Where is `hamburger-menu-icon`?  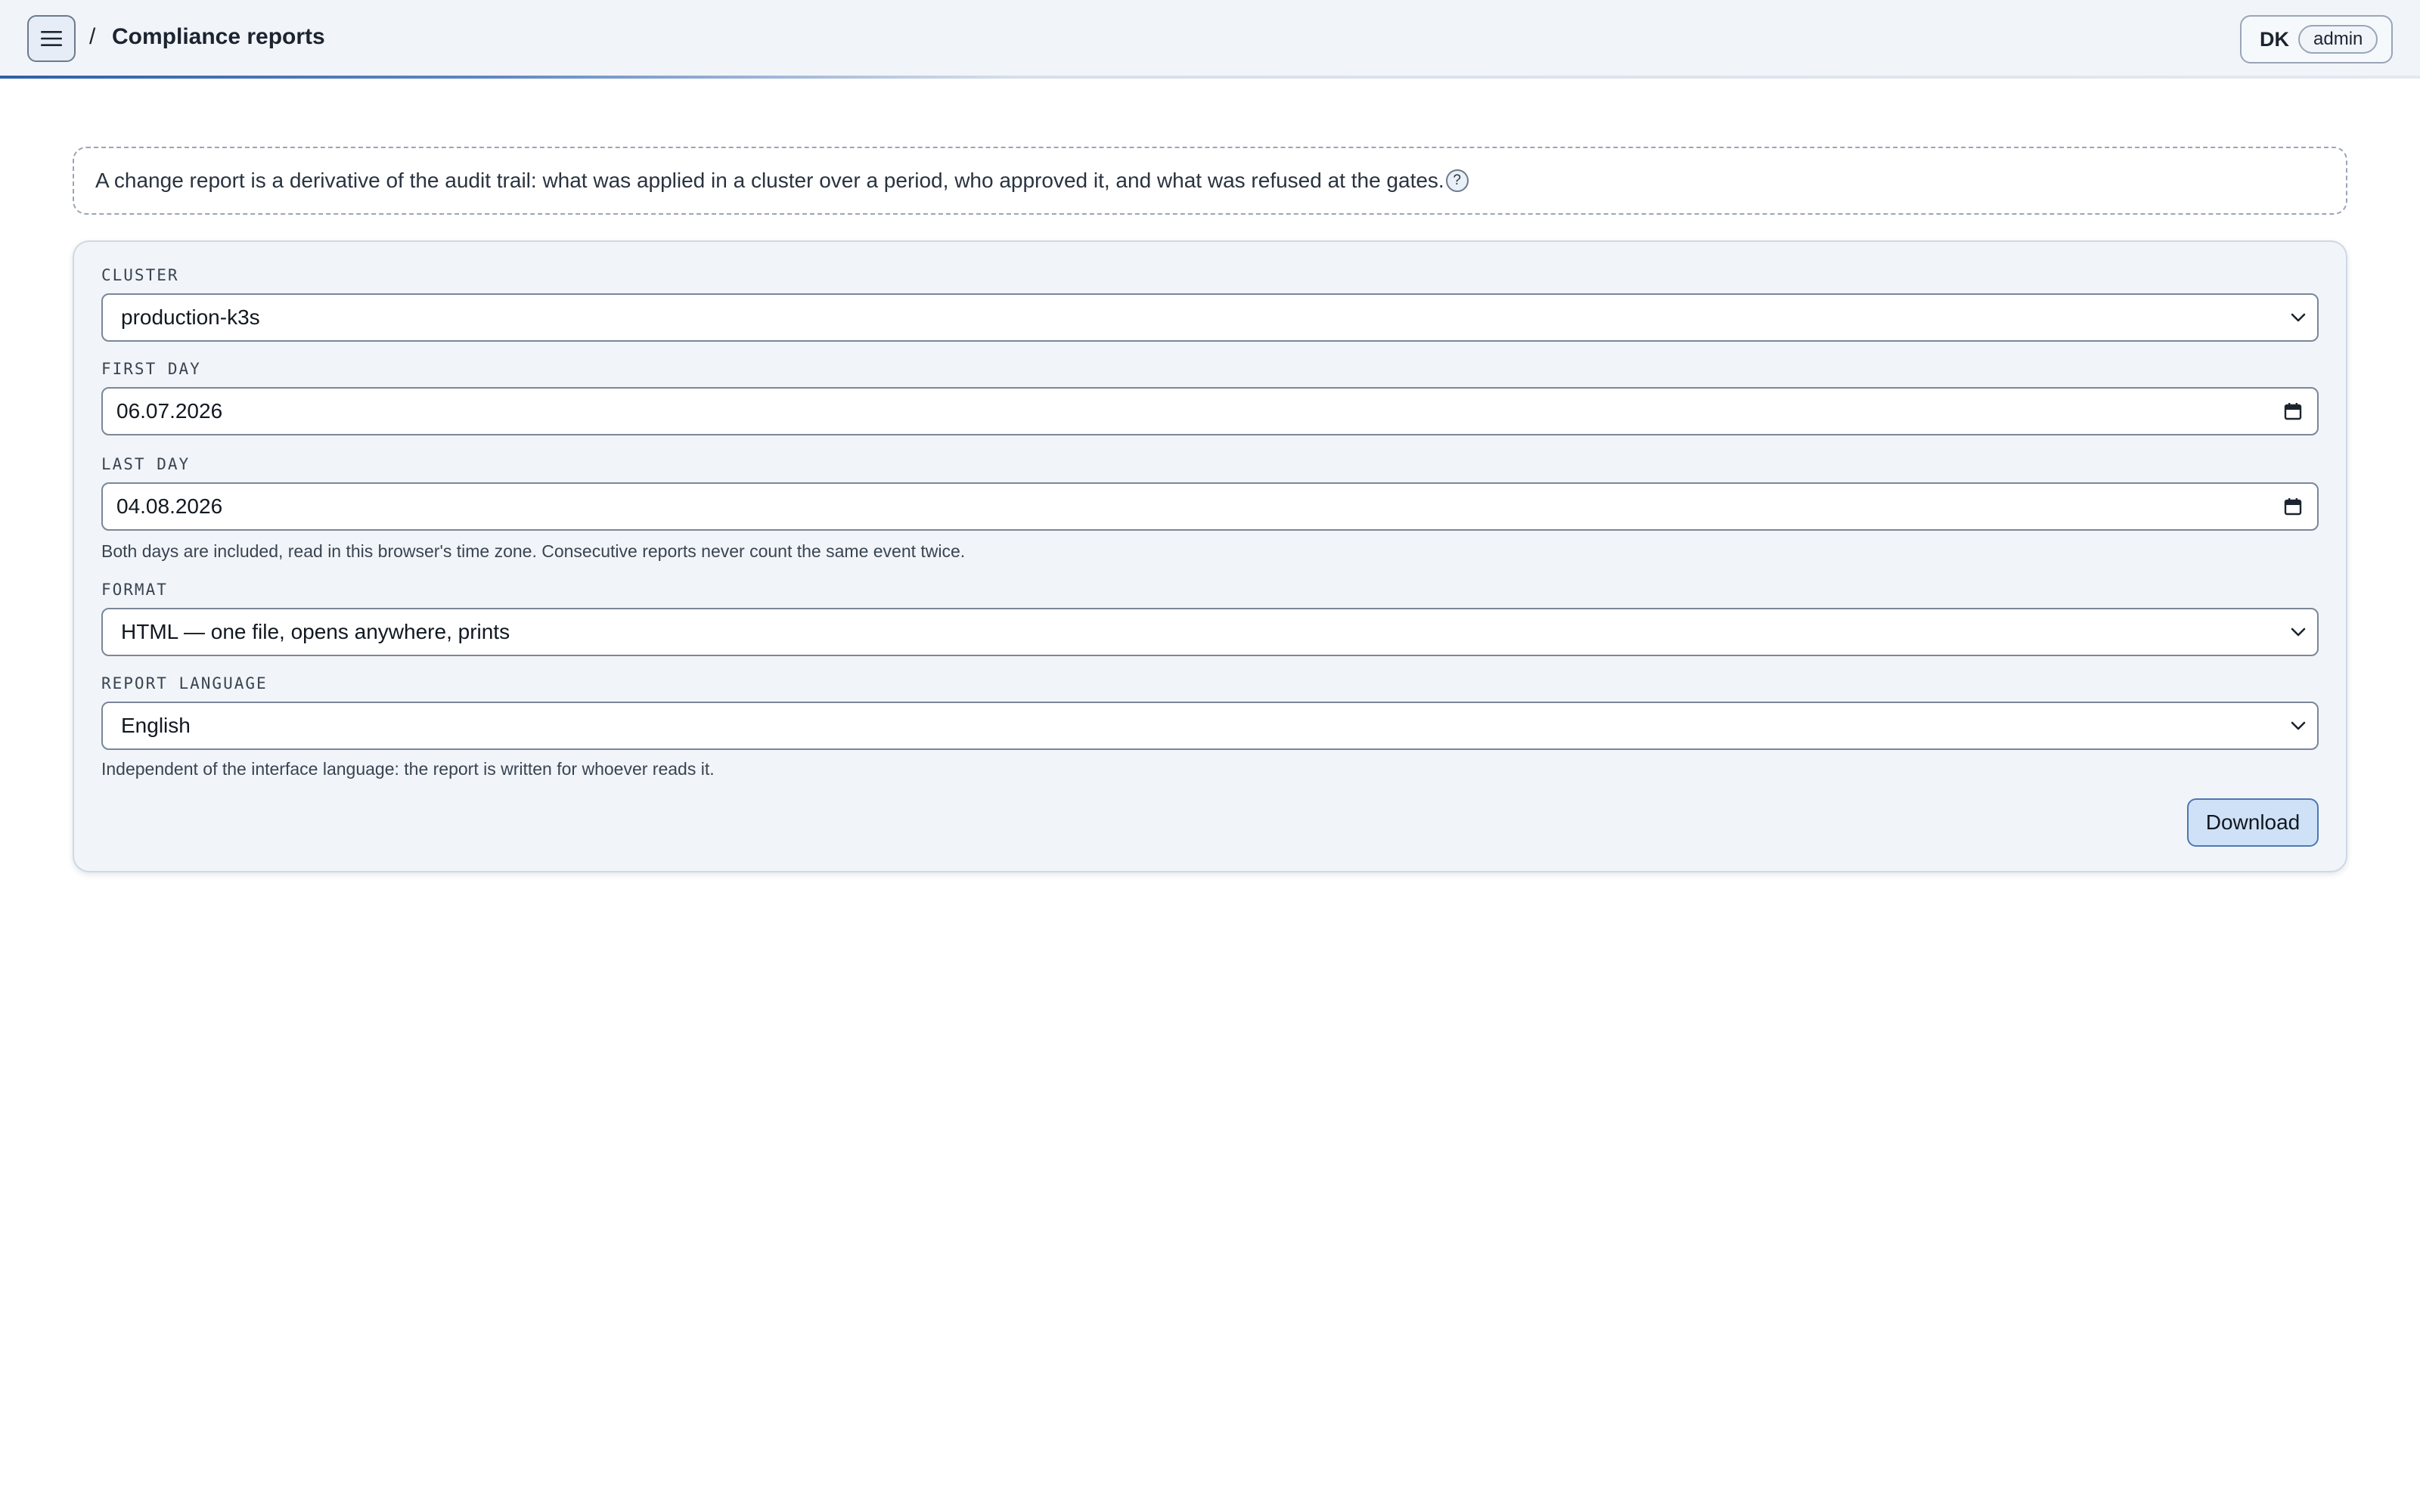 hamburger-menu-icon is located at coordinates (51, 38).